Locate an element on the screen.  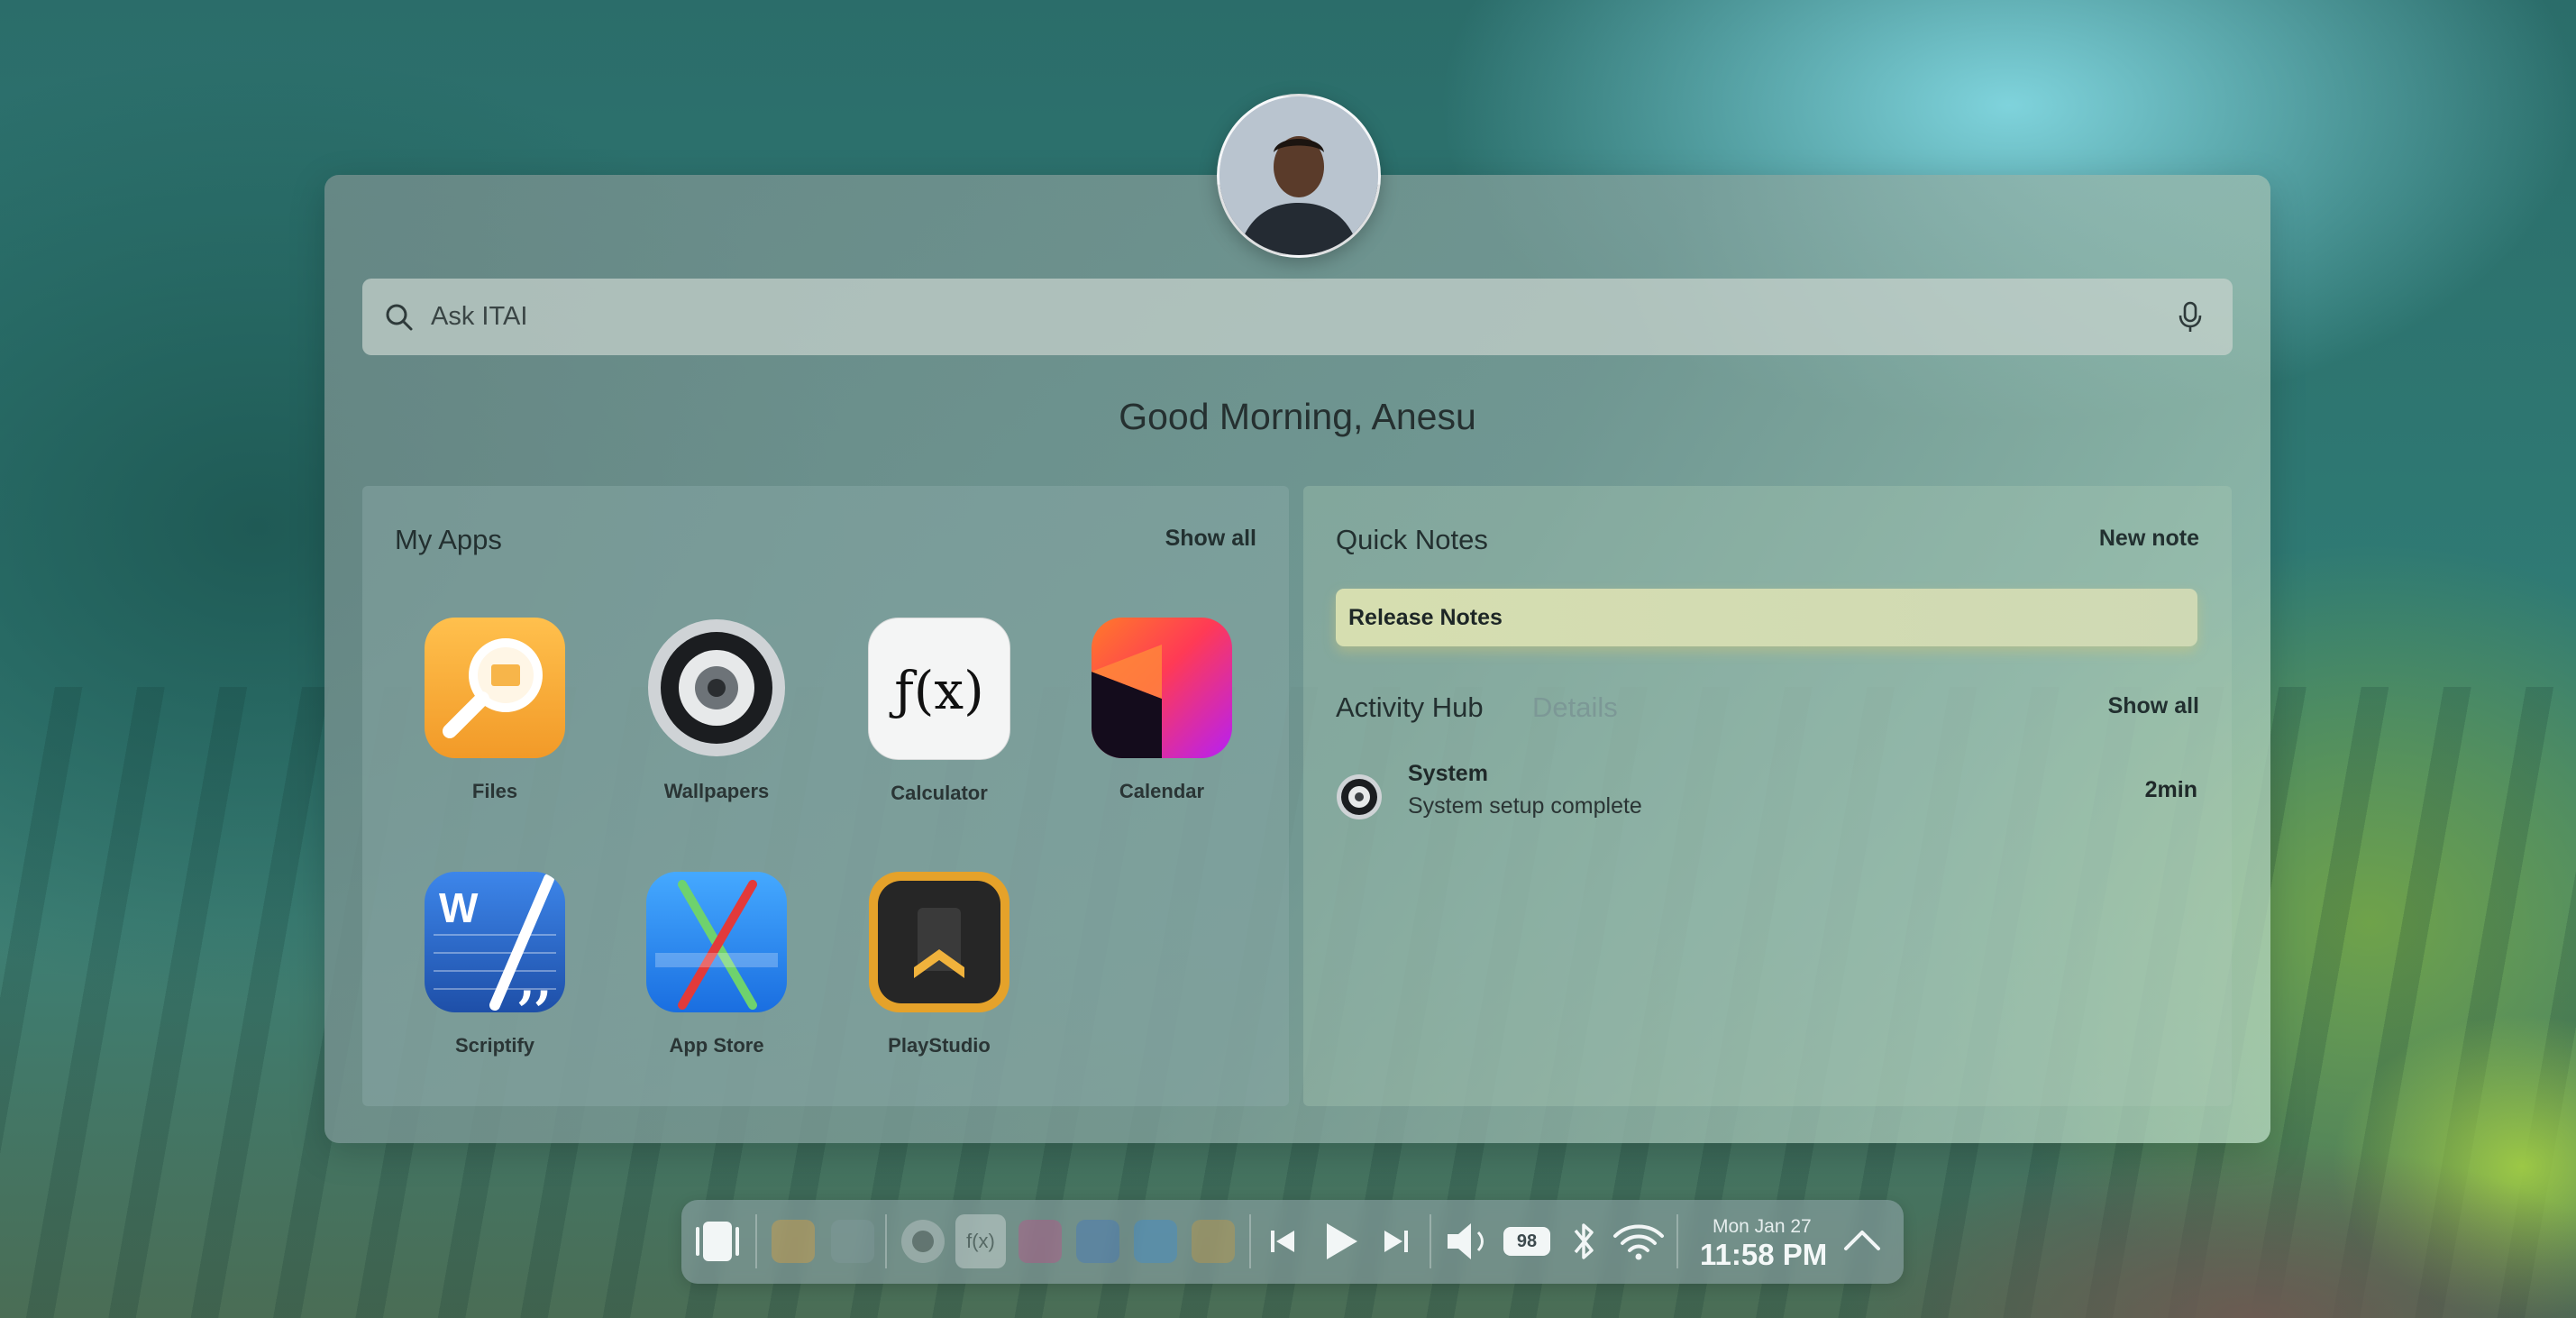
app-calendar: Calendar is located at coordinates (1161, 711).